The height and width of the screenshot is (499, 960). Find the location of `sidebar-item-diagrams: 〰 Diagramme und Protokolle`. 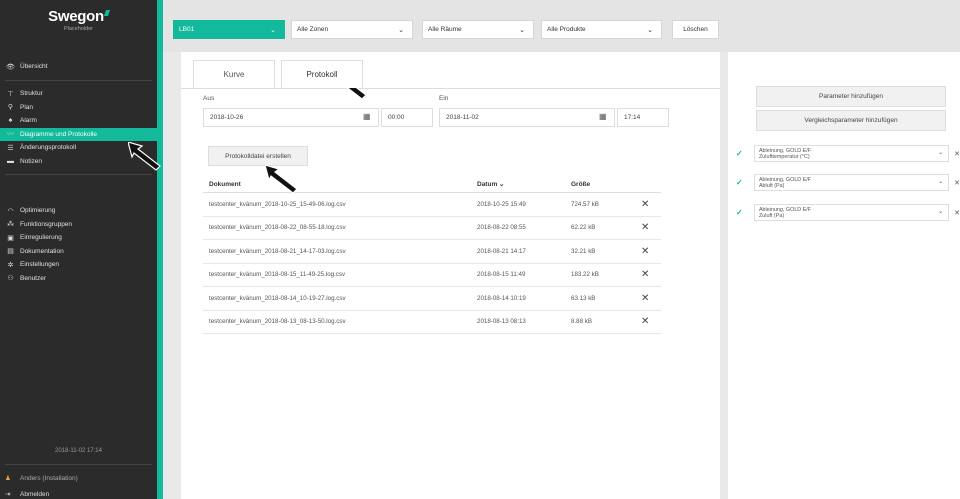

sidebar-item-diagrams: 〰 Diagramme und Protokolle is located at coordinates (78, 134).